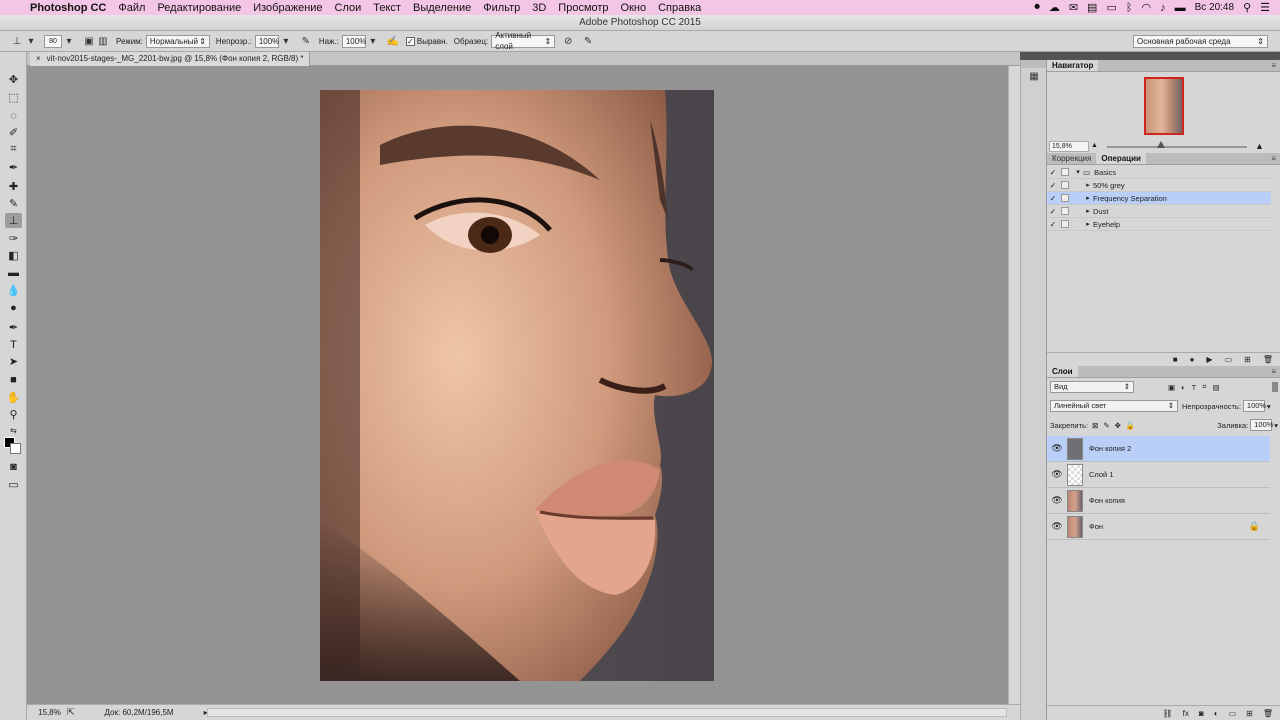  Describe the element at coordinates (393, 41) in the screenshot. I see `airbrush-icon: ✍` at that location.